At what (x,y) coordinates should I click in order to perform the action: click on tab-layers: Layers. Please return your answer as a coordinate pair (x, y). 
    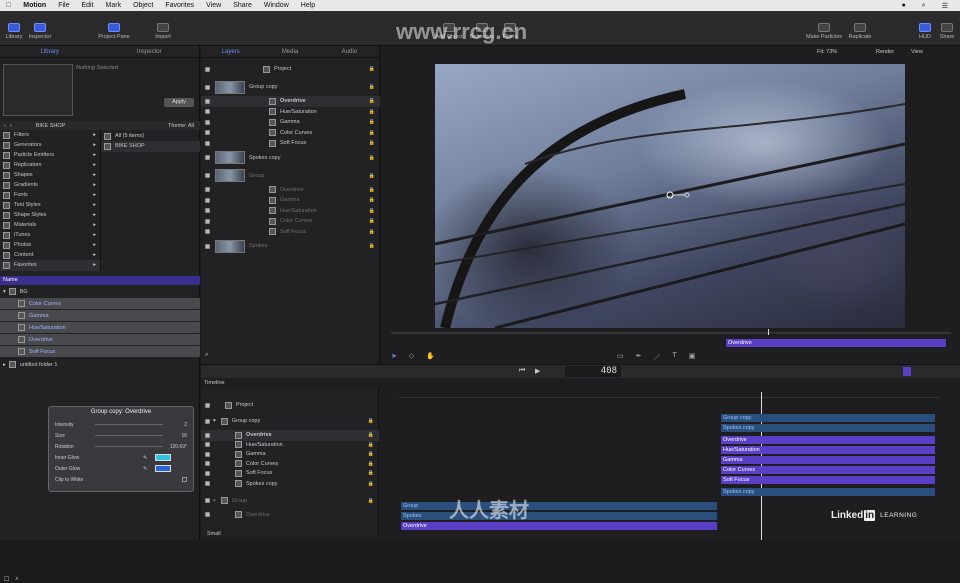
    Looking at the image, I should click on (230, 51).